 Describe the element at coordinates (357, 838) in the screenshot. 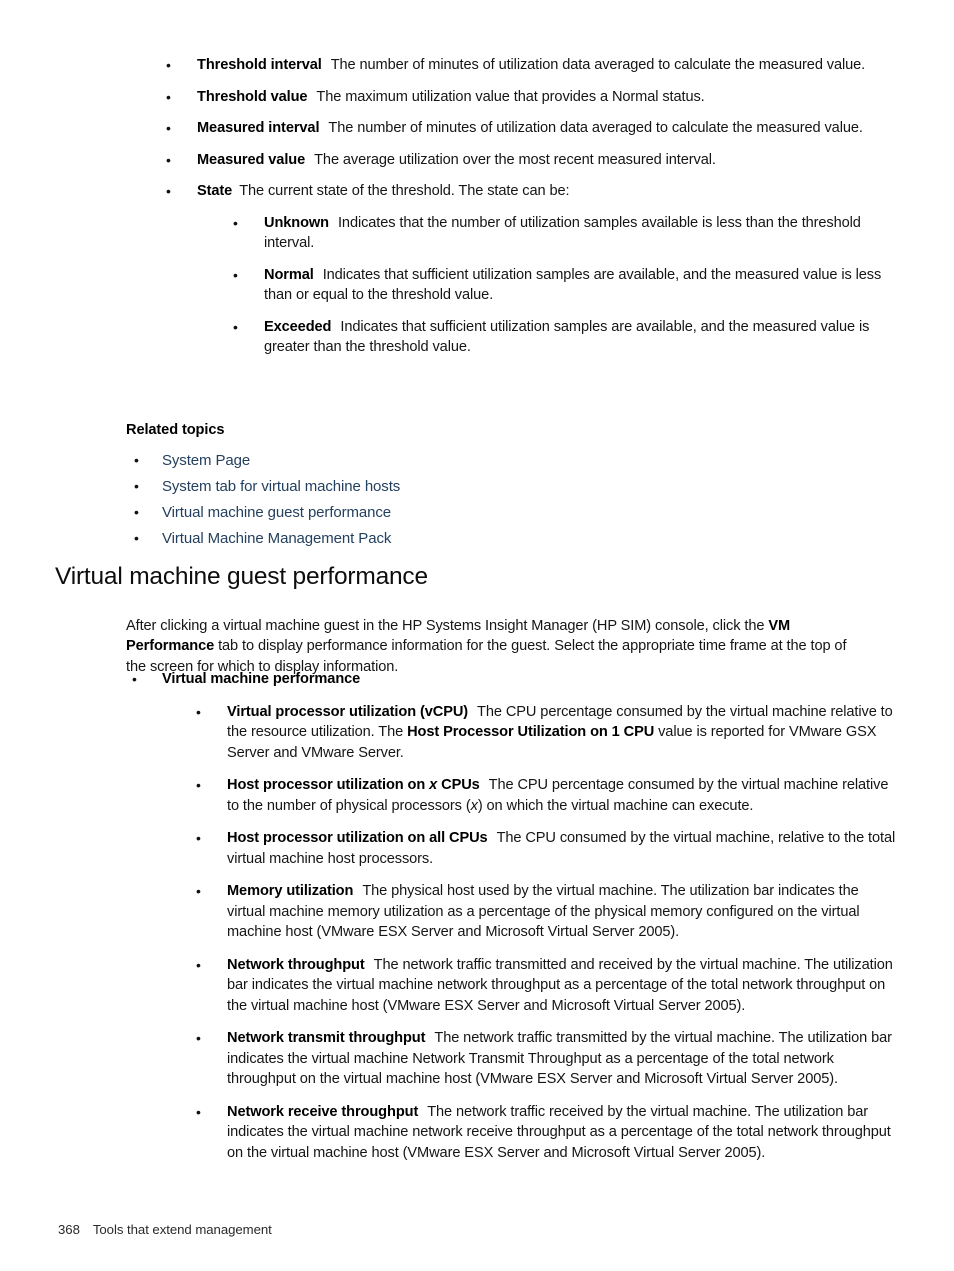

I see `term-label: Host processor utilization on all CPUs` at that location.